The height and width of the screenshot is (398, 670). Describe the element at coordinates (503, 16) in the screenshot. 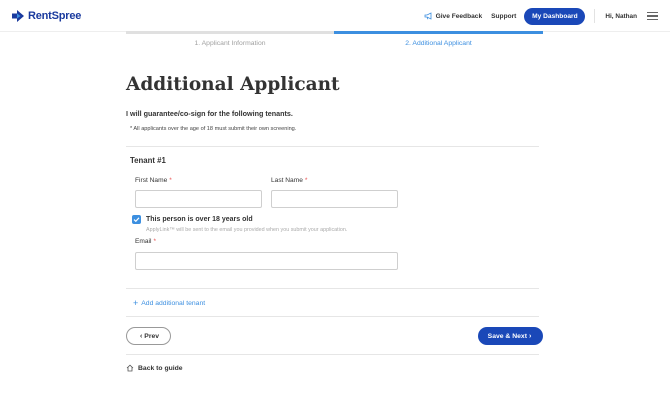

I see `support-link: Support` at that location.